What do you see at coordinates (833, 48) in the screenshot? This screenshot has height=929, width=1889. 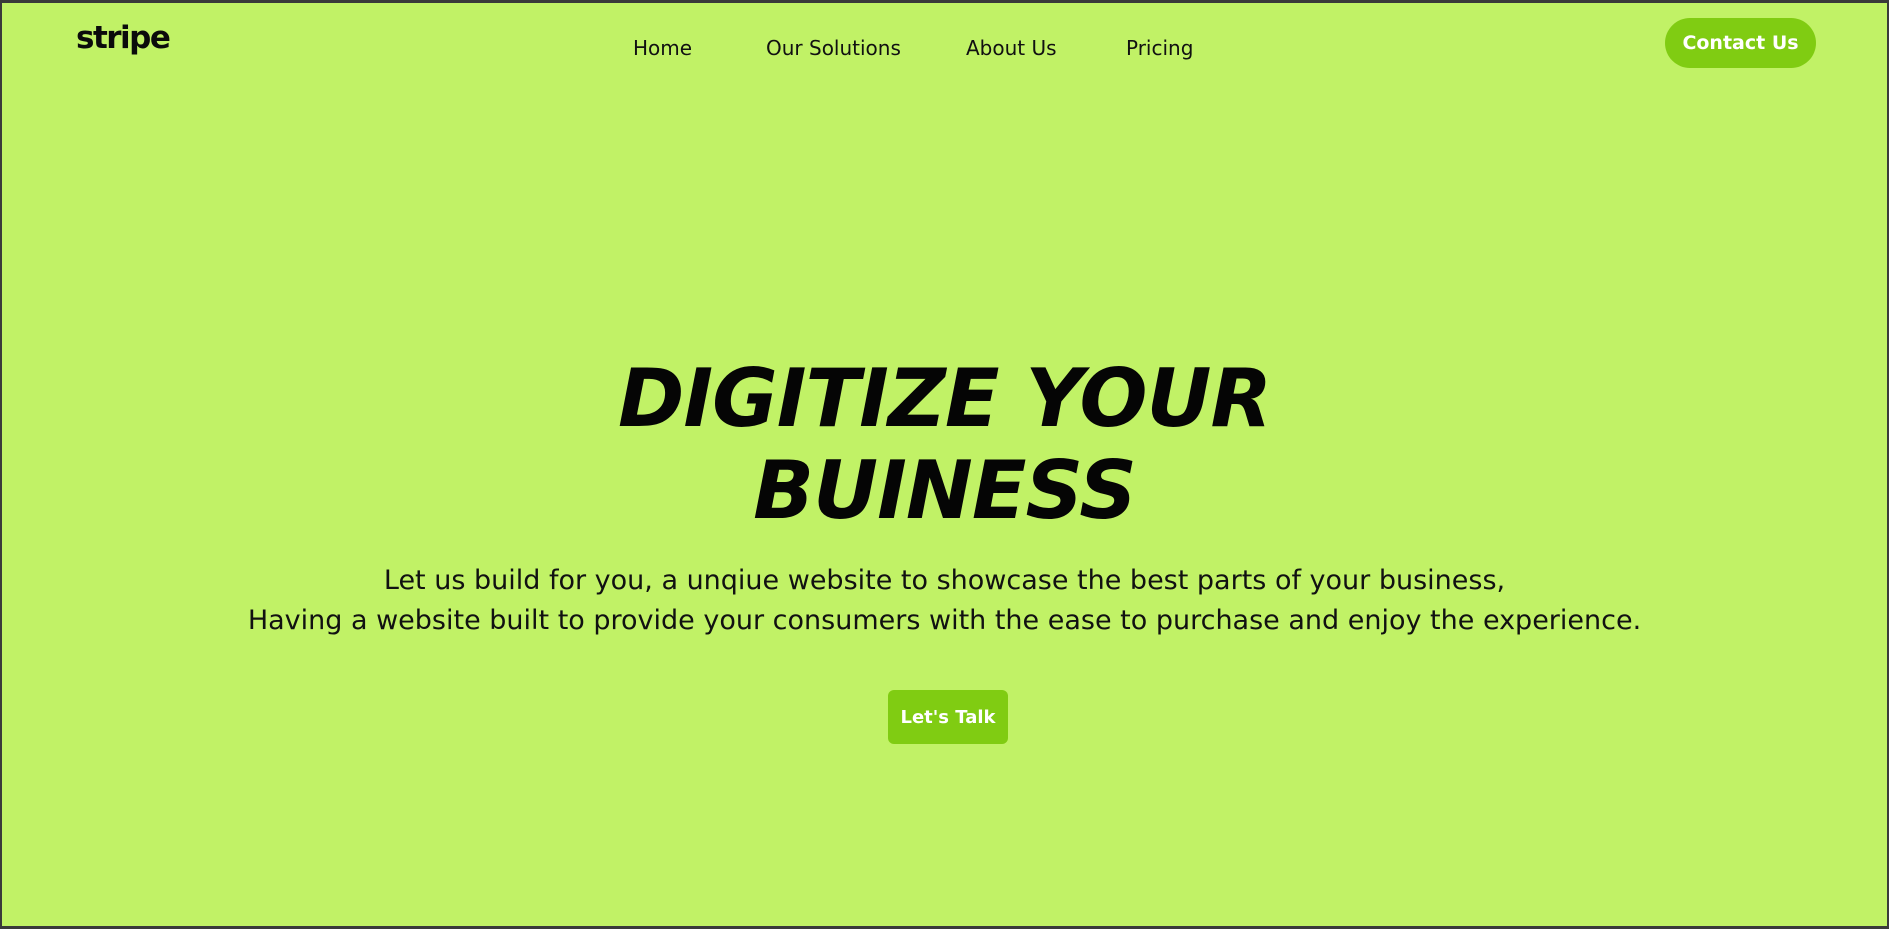 I see `nav-item-our-solutions: Our Solutions` at bounding box center [833, 48].